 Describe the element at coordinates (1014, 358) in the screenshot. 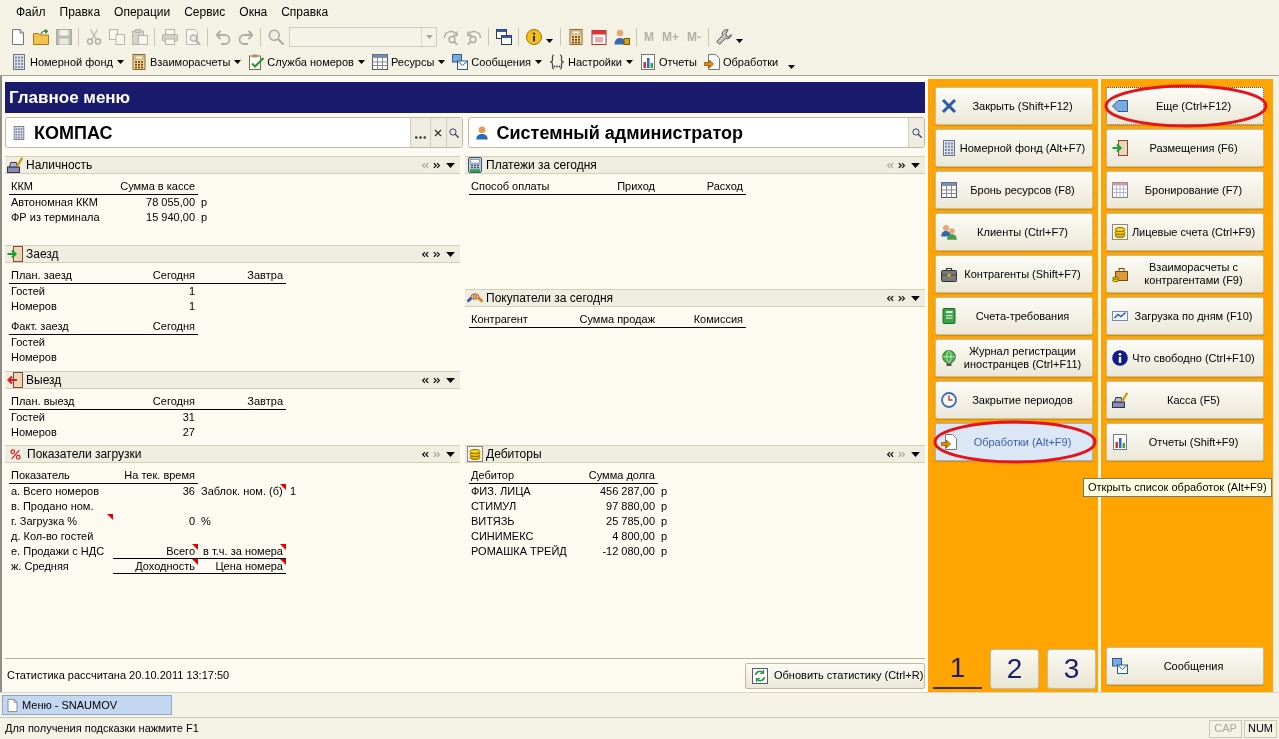

I see `command-button: Журнал регистрации иностранцев (Ctrl+F11)` at that location.